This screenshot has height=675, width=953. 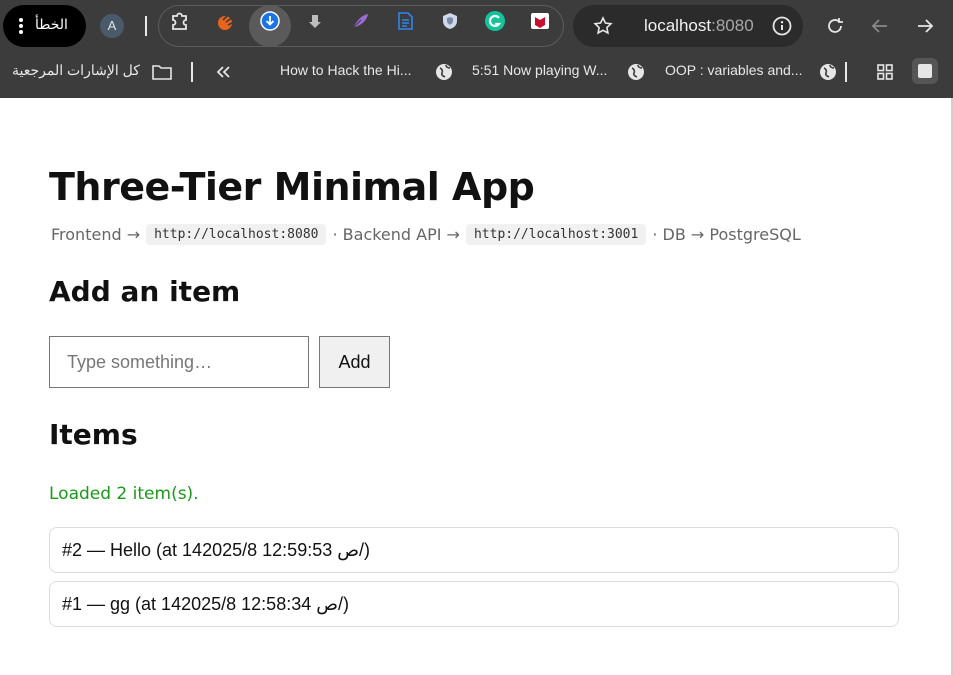 I want to click on url-text: localhost:8080, so click(x=699, y=26).